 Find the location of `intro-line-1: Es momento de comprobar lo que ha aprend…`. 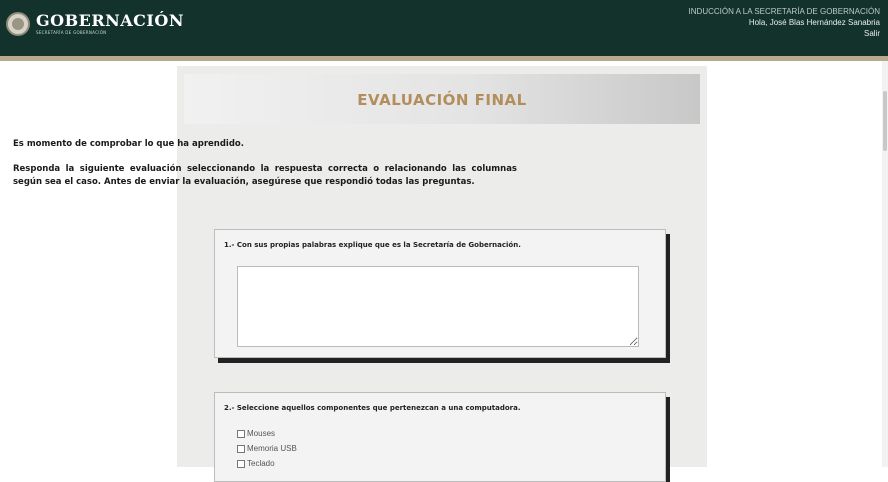

intro-line-1: Es momento de comprobar lo que ha aprend… is located at coordinates (128, 144).